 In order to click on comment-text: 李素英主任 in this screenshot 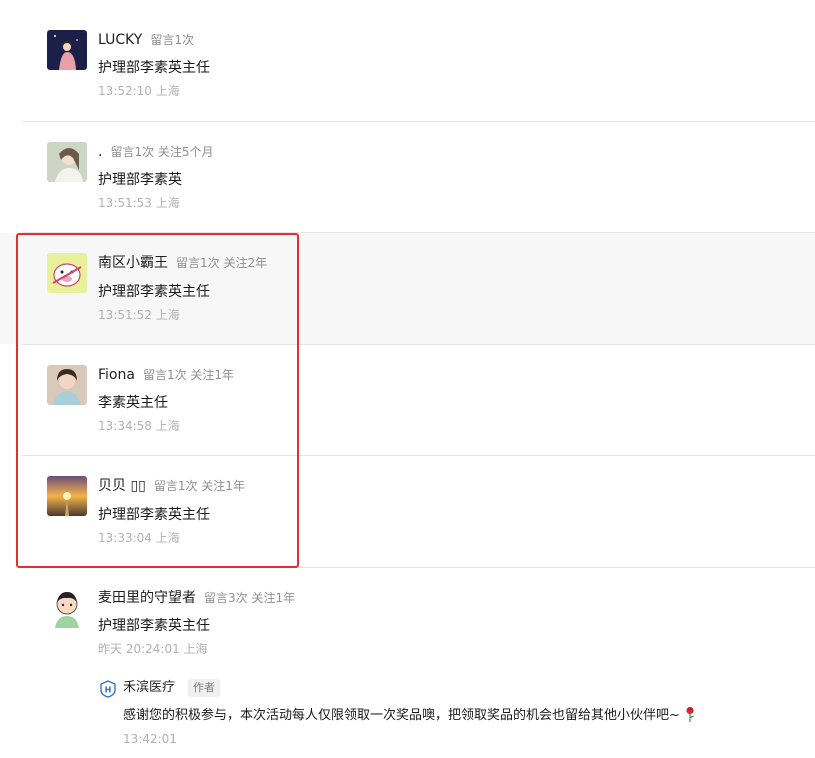, I will do `click(133, 403)`.